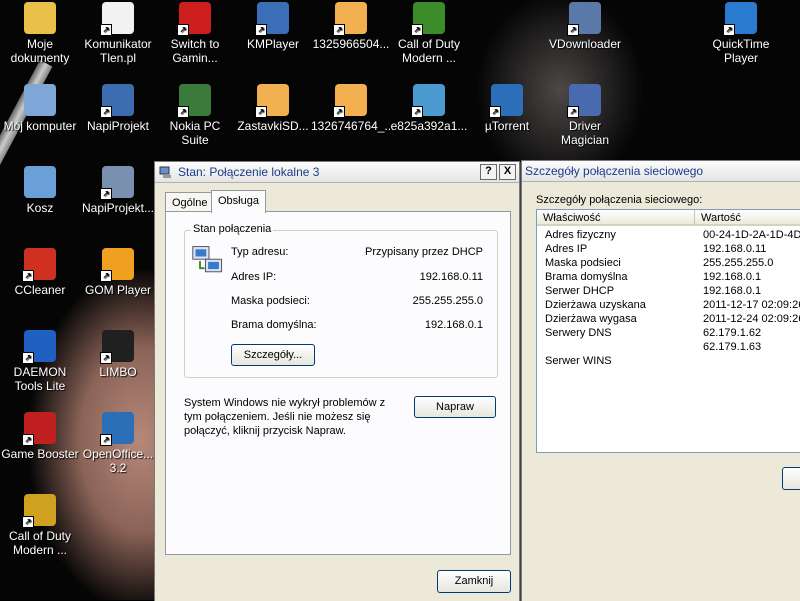 This screenshot has width=800, height=601. What do you see at coordinates (274, 325) in the screenshot?
I see `row-gateway-label: Brama domyślna:` at bounding box center [274, 325].